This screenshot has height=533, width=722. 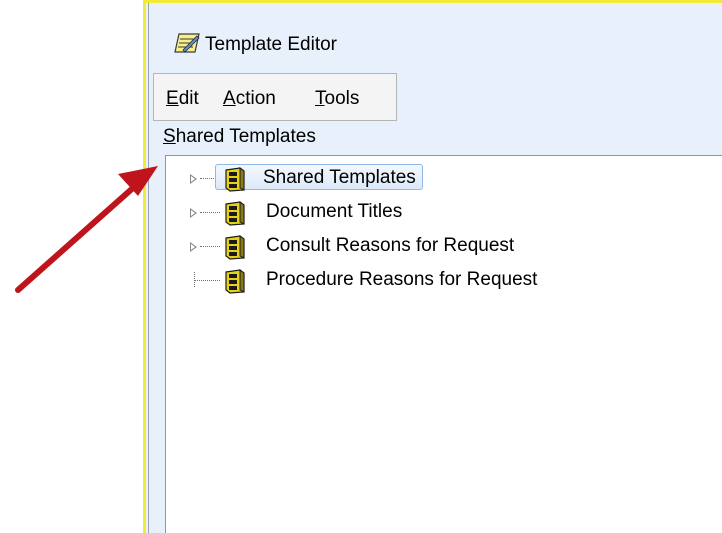 I want to click on section-label-text: hared Templates, so click(x=245, y=136).